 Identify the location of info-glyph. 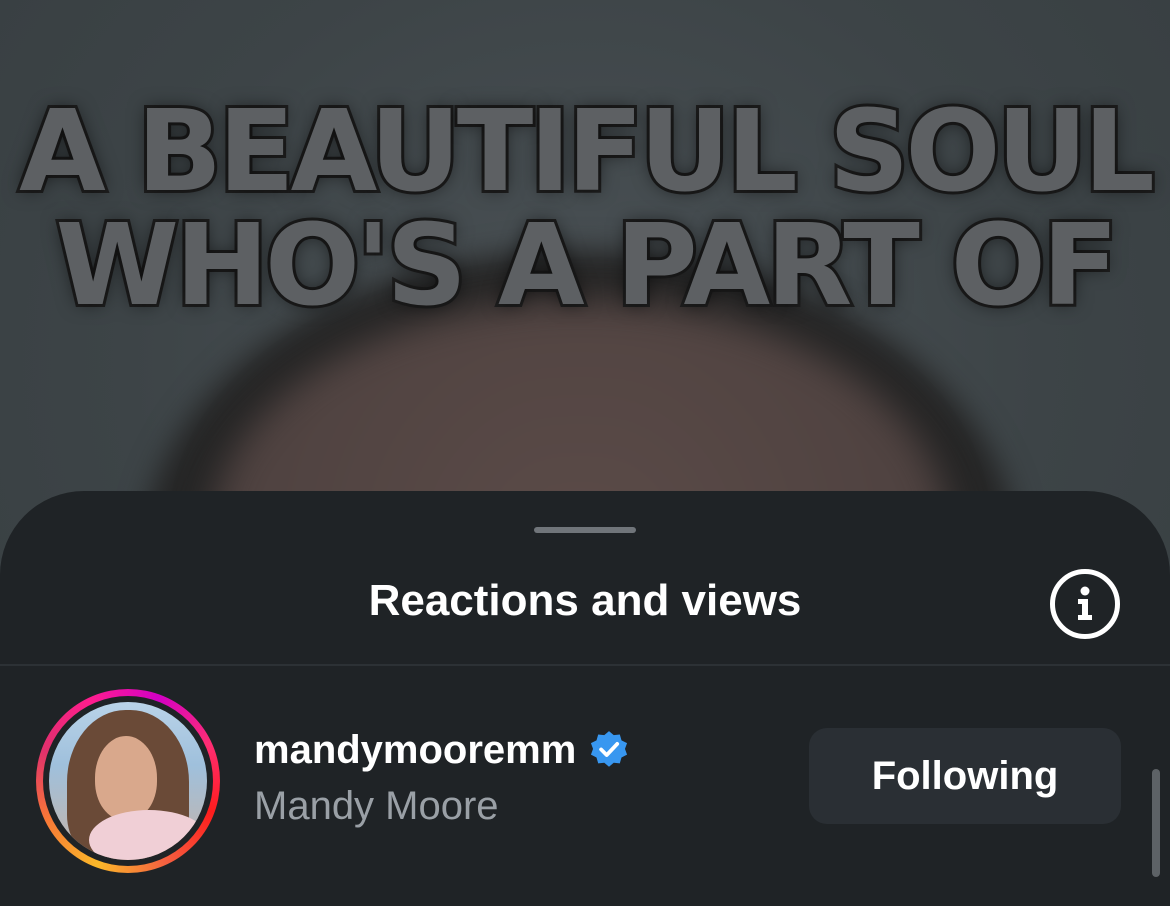
(1085, 603).